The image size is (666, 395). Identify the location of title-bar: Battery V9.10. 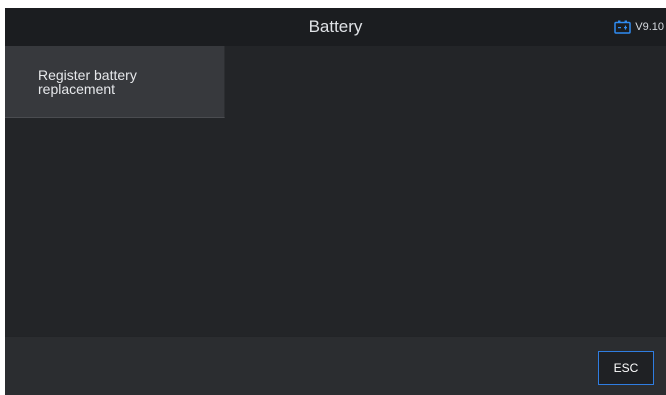
(335, 27).